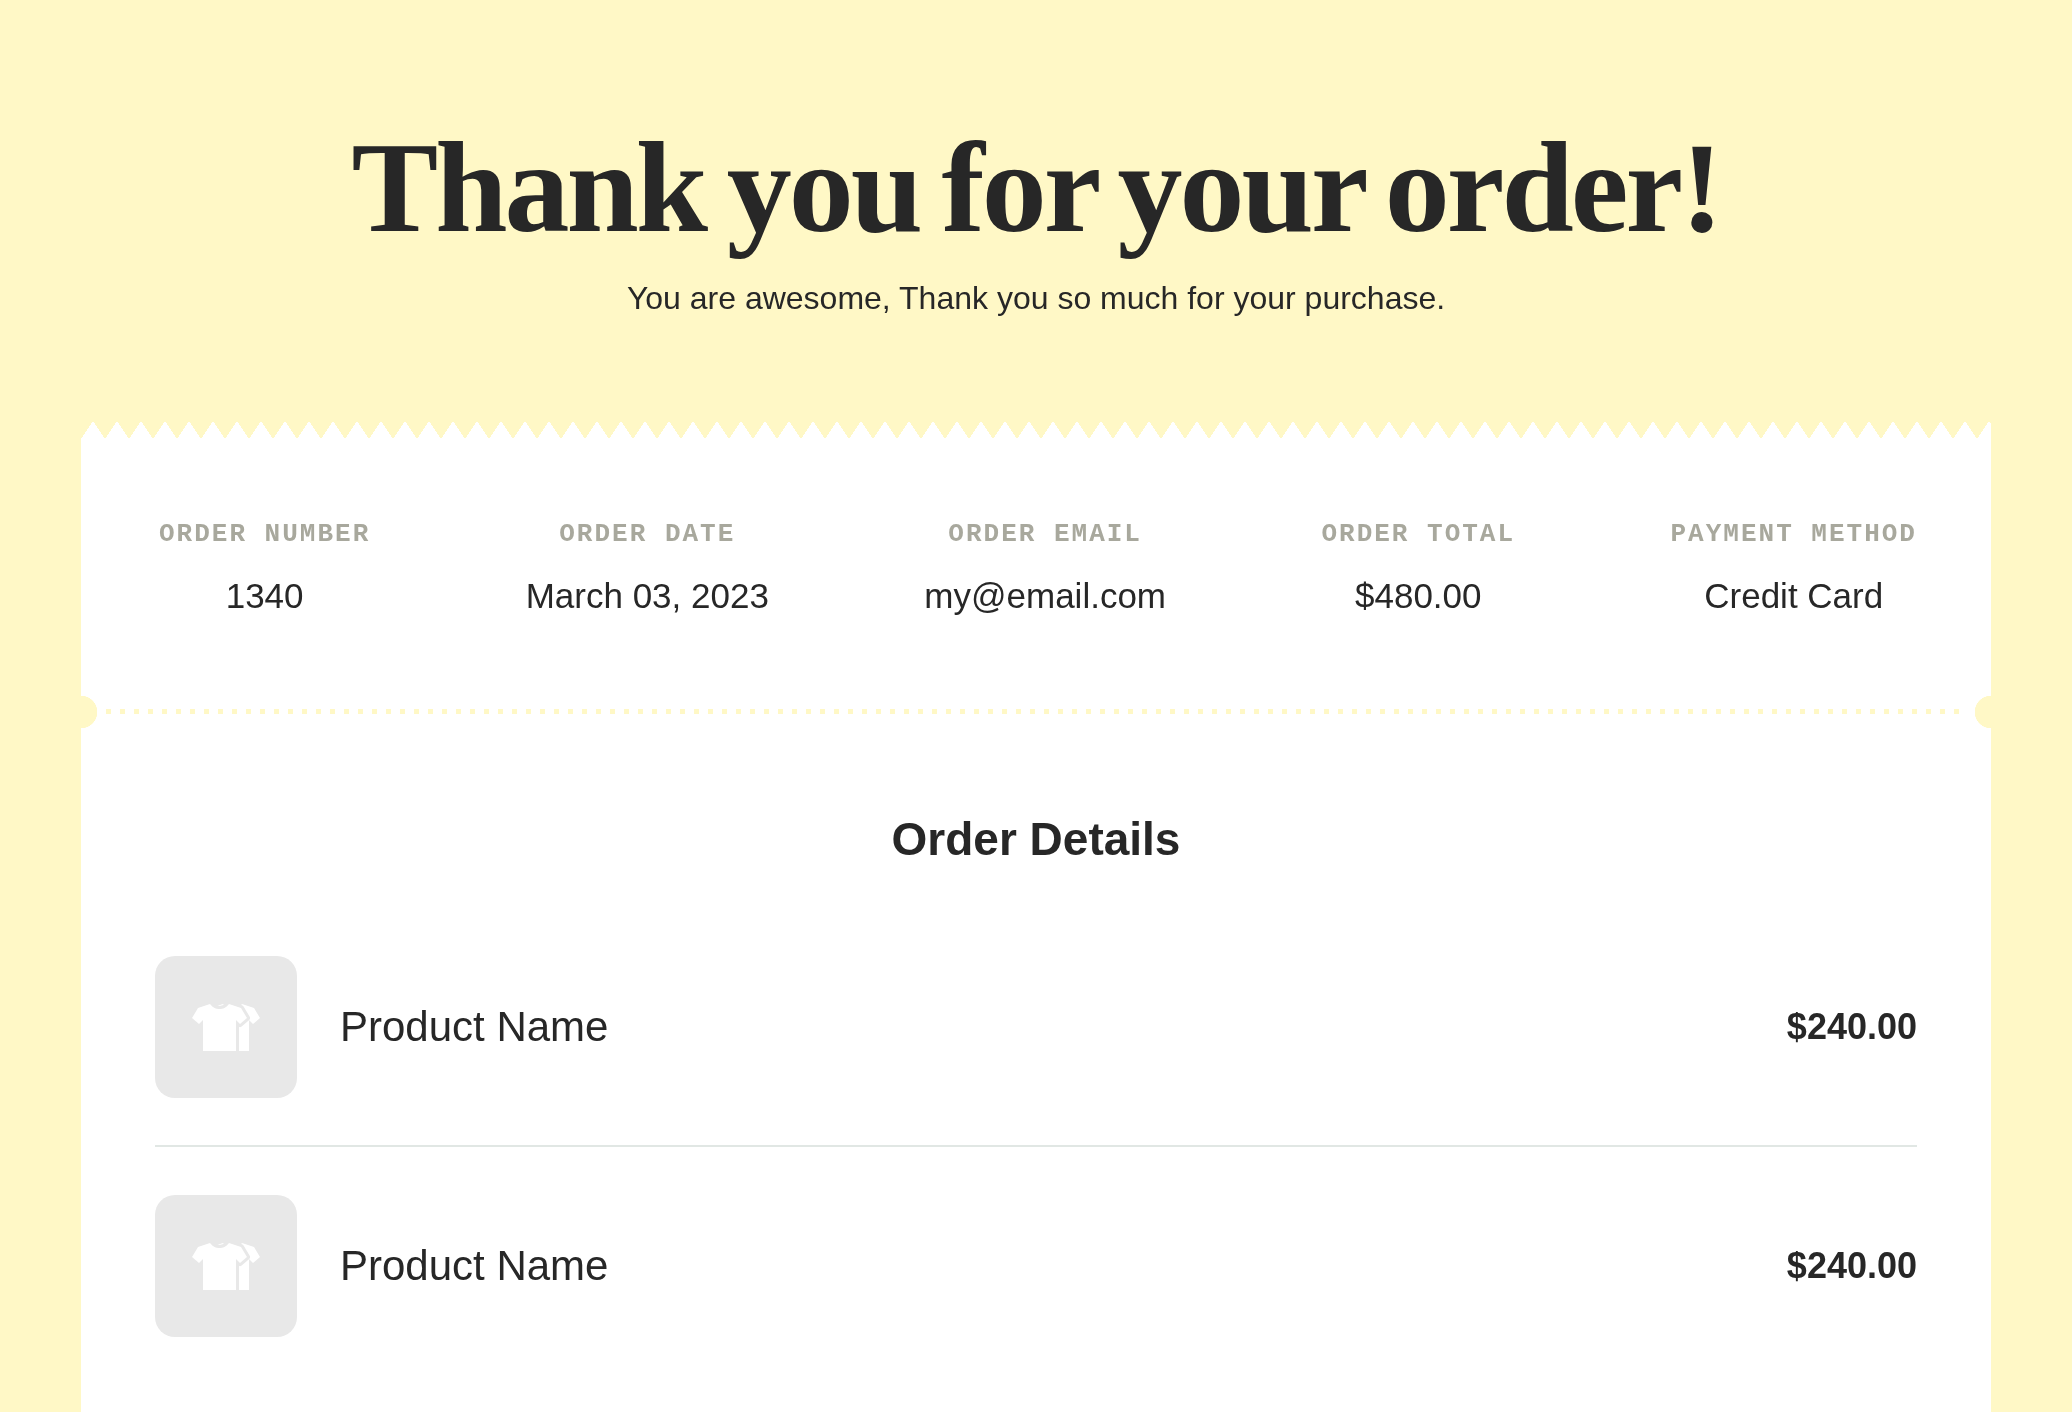 The width and height of the screenshot is (2072, 1412). I want to click on summary-value: 1340, so click(264, 595).